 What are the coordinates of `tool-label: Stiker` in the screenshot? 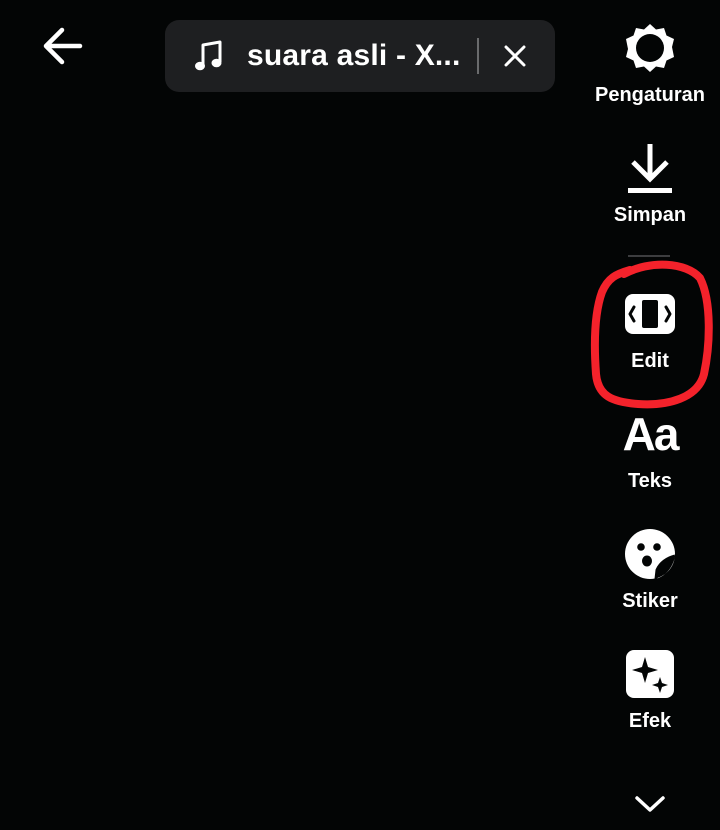 It's located at (650, 601).